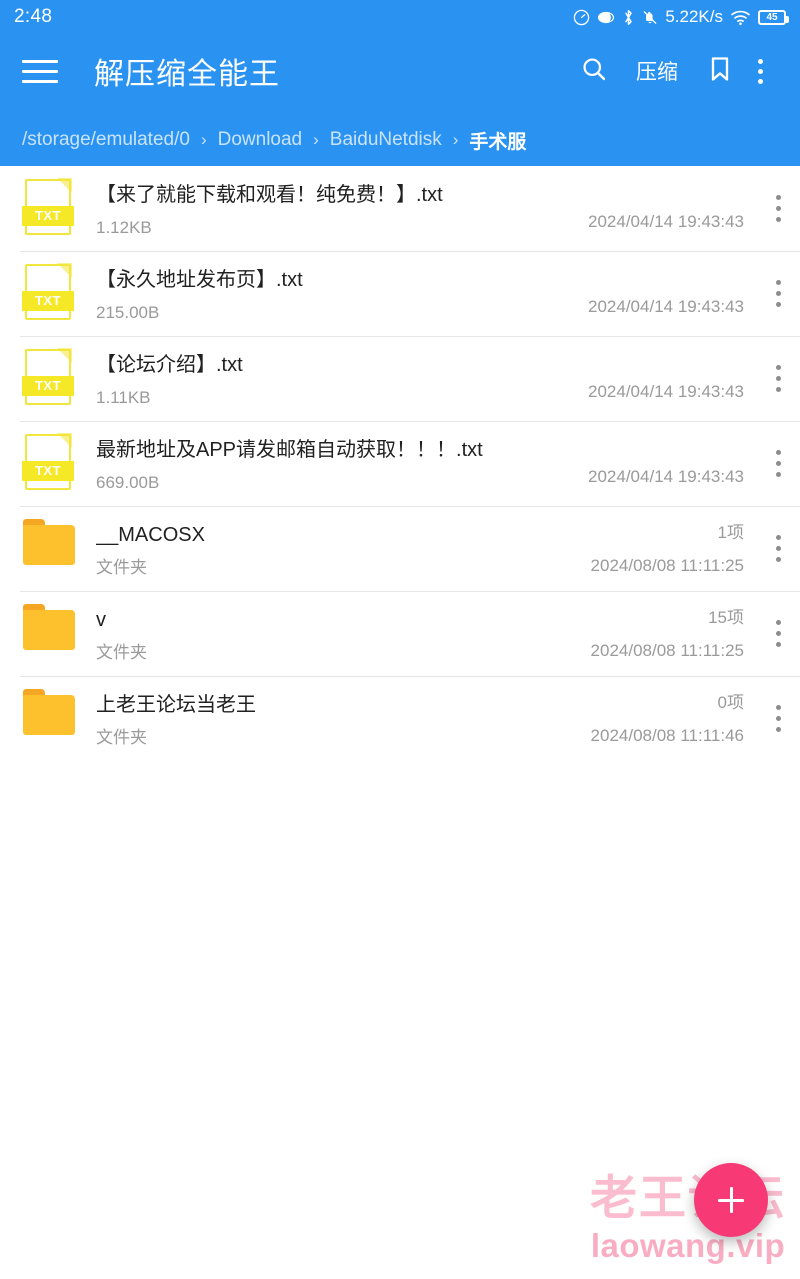  I want to click on file-name: v, so click(101, 619).